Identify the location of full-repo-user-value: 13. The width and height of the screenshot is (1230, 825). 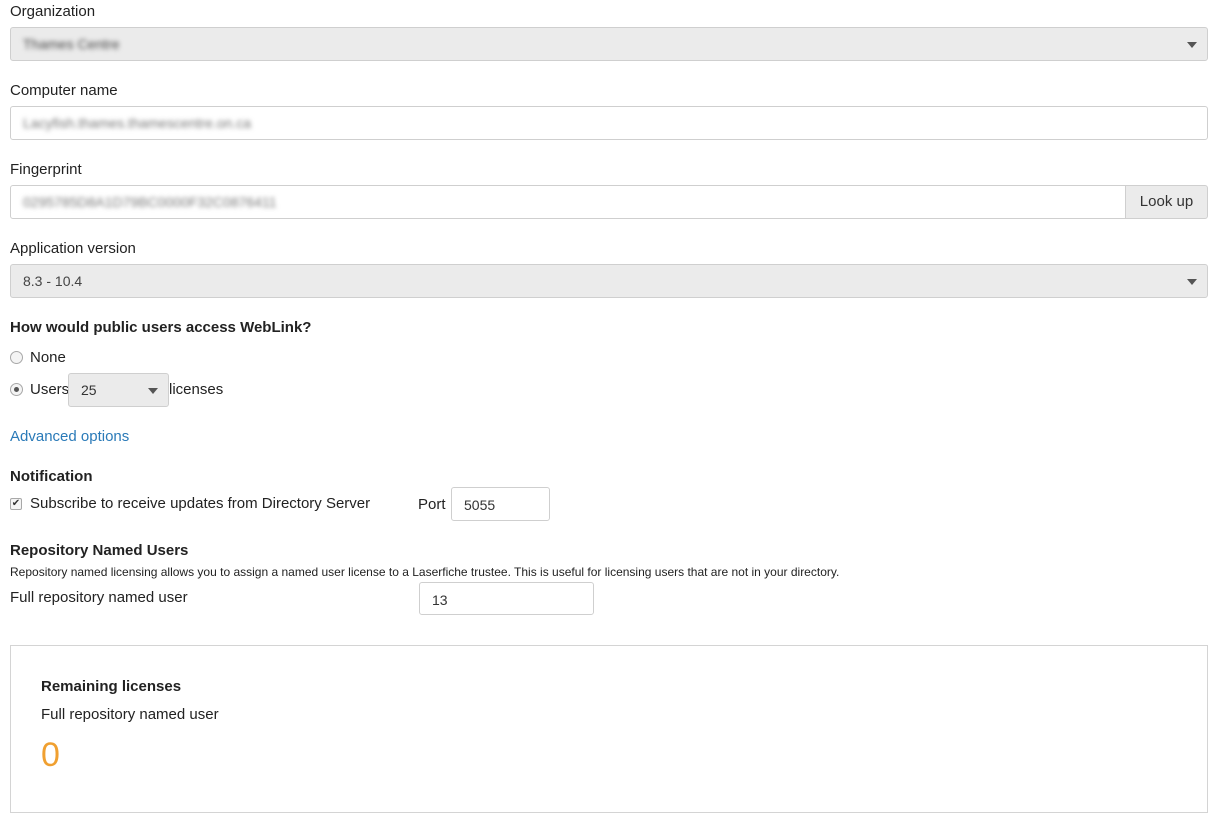
(440, 600).